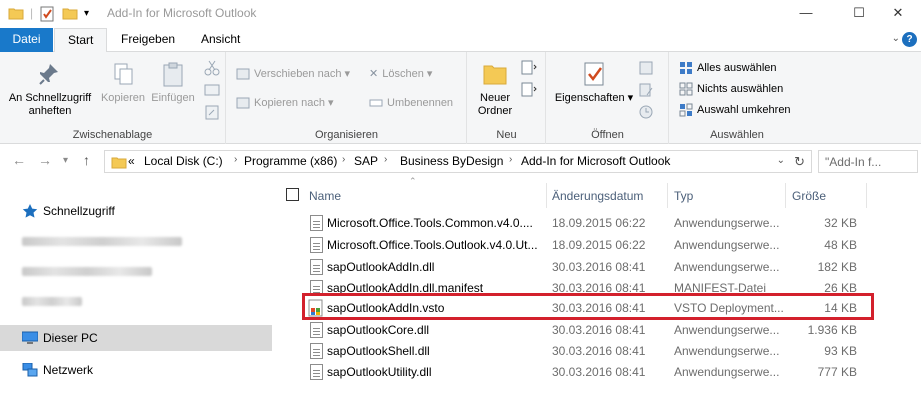 This screenshot has height=393, width=921. Describe the element at coordinates (19, 160) in the screenshot. I see `back-arrow-icon: ←` at that location.